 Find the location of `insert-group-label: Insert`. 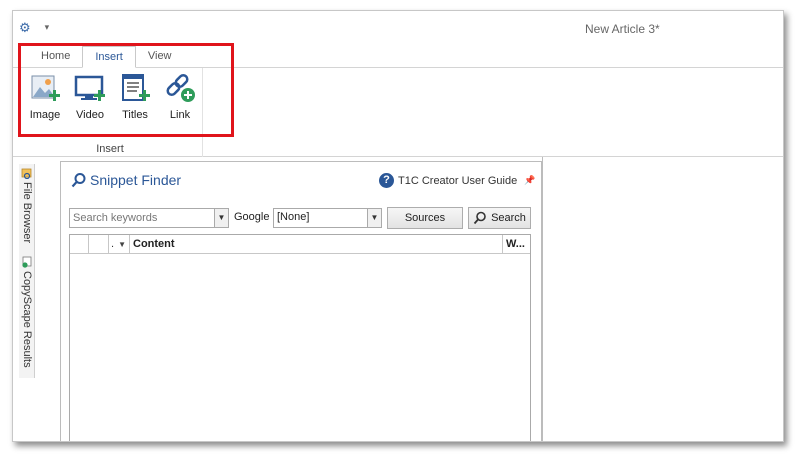

insert-group-label: Insert is located at coordinates (110, 149).